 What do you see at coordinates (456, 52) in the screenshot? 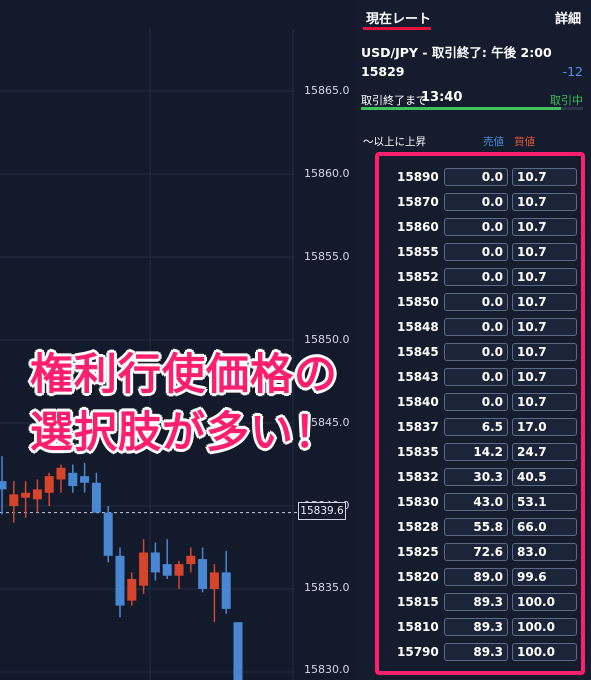
I see `instrument-title: USD/JPY - 取引終了: 午後 2:00` at bounding box center [456, 52].